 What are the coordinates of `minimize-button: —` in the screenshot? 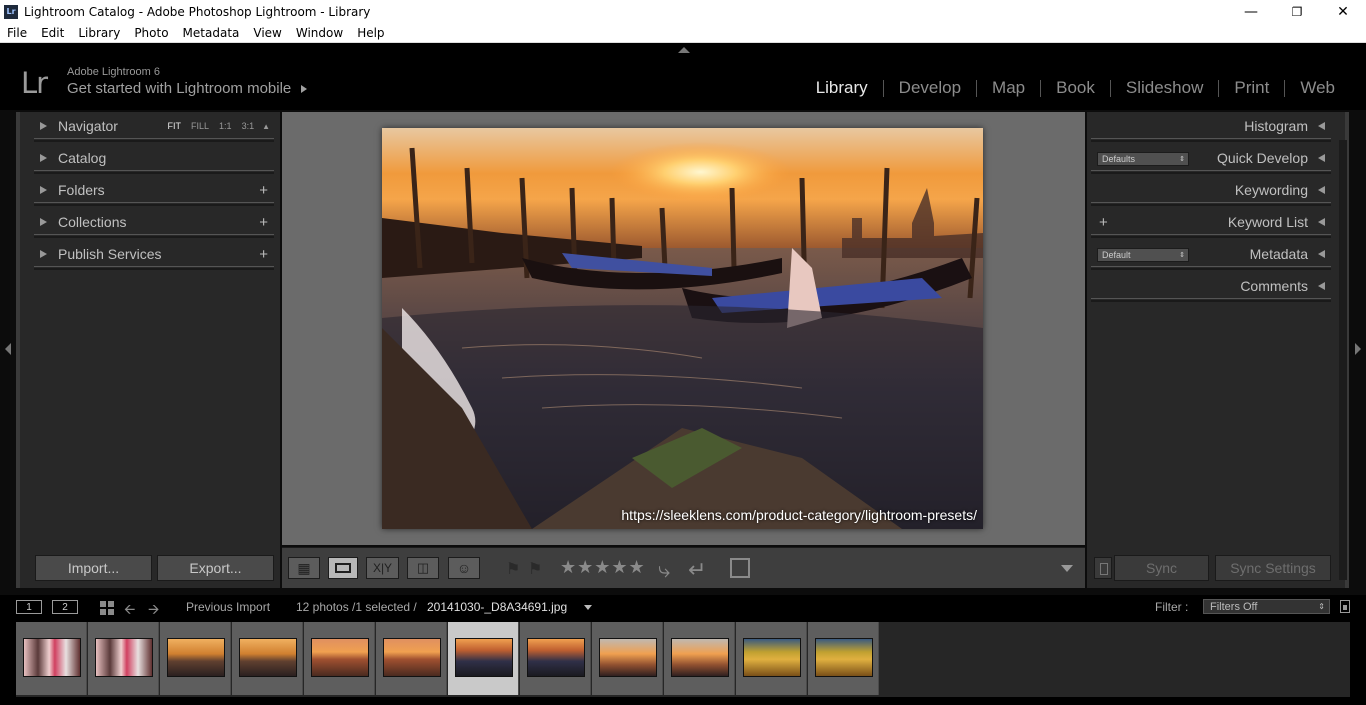 It's located at (1251, 11).